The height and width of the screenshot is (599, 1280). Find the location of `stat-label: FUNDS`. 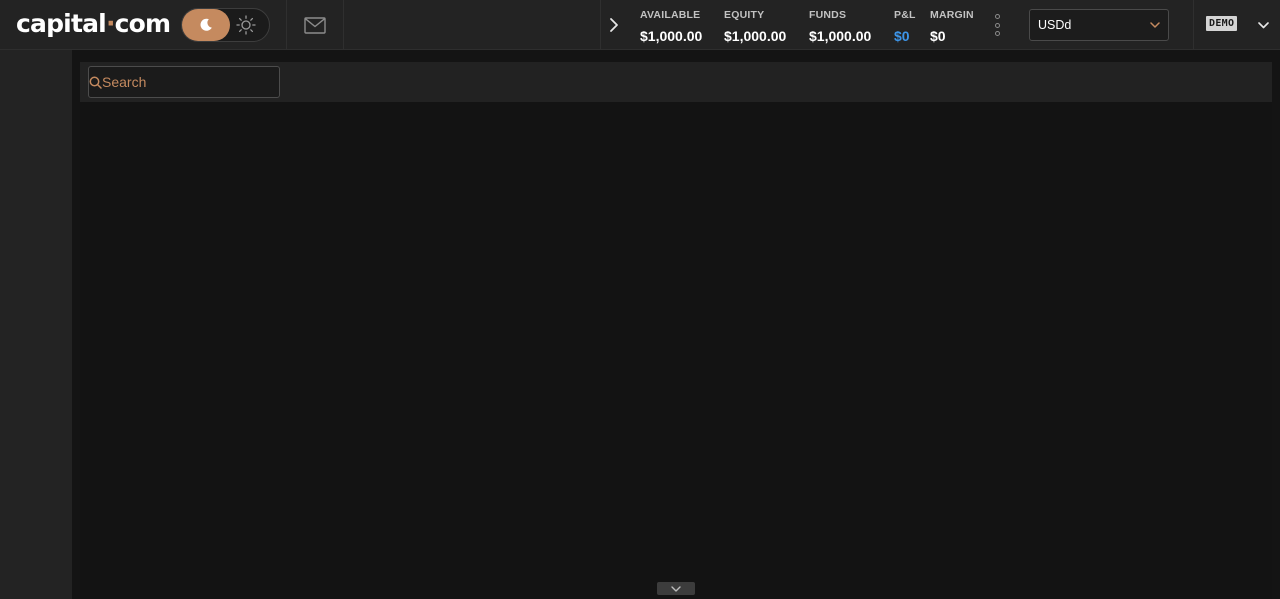

stat-label: FUNDS is located at coordinates (828, 15).